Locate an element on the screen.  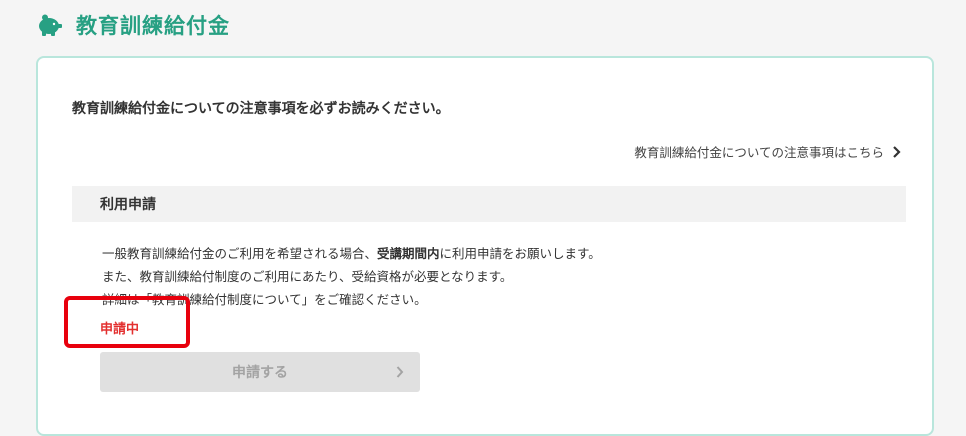
description-line-2: また、教育訓練給付制度のご利用にあたり、受給資格が必要となります。 is located at coordinates (307, 276).